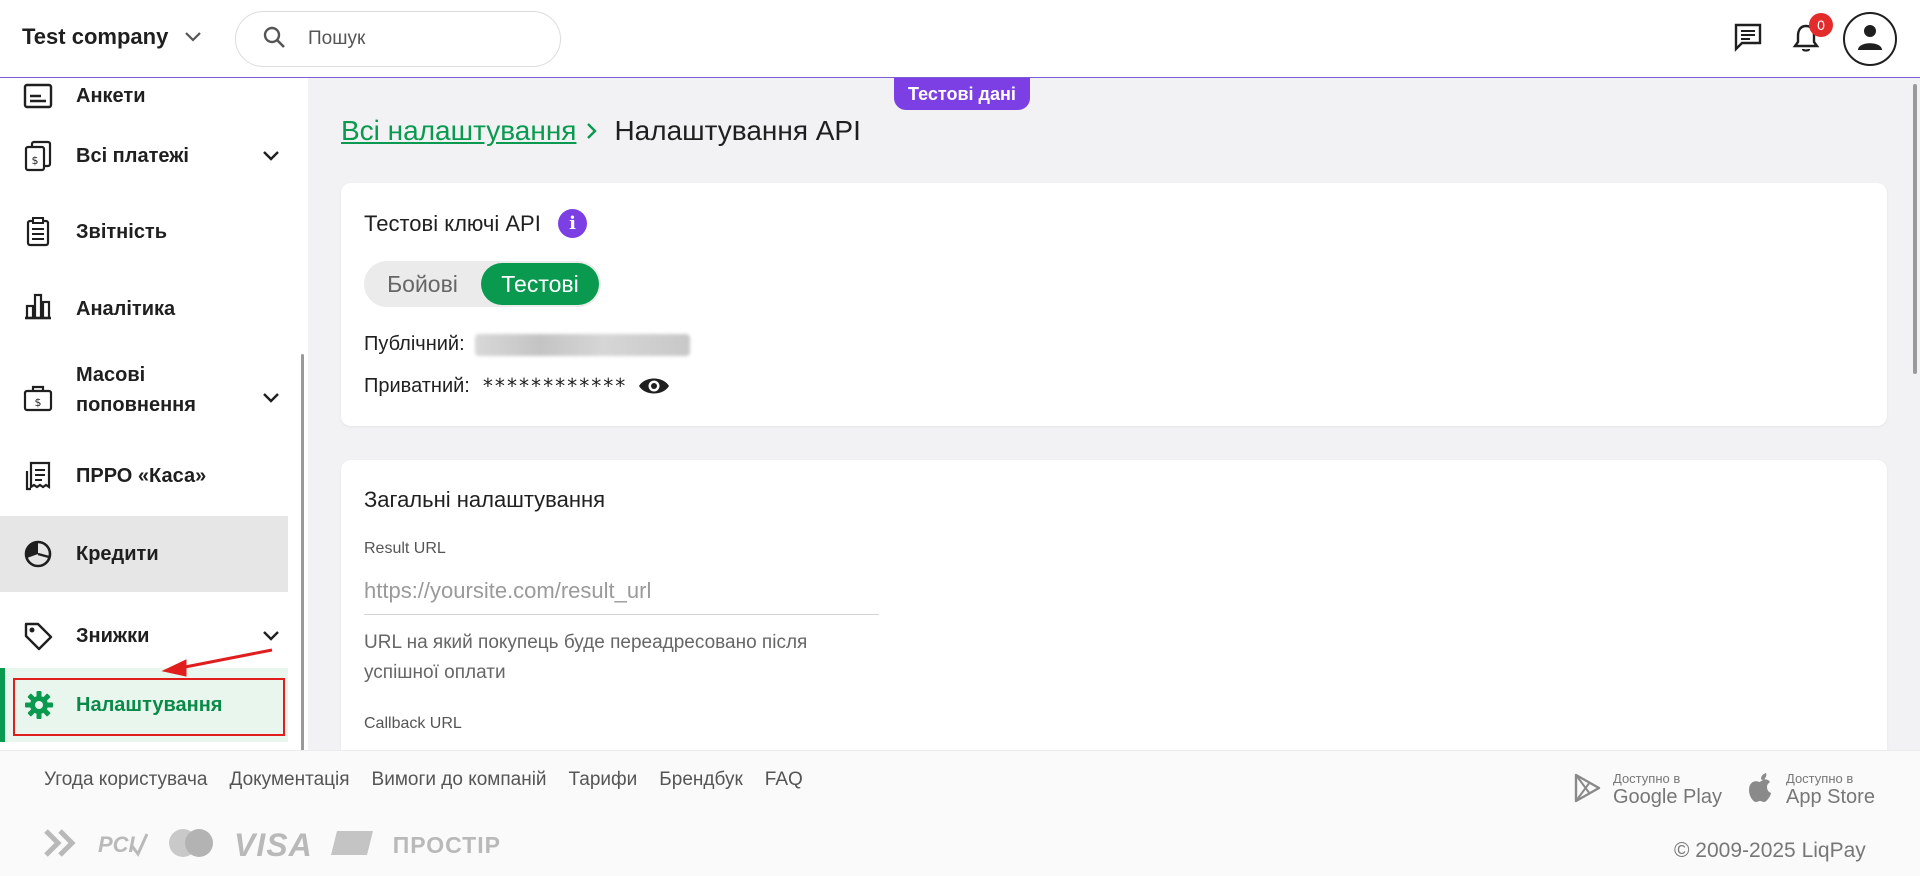  Describe the element at coordinates (413, 723) in the screenshot. I see `callback-url-label: Callback URL` at that location.